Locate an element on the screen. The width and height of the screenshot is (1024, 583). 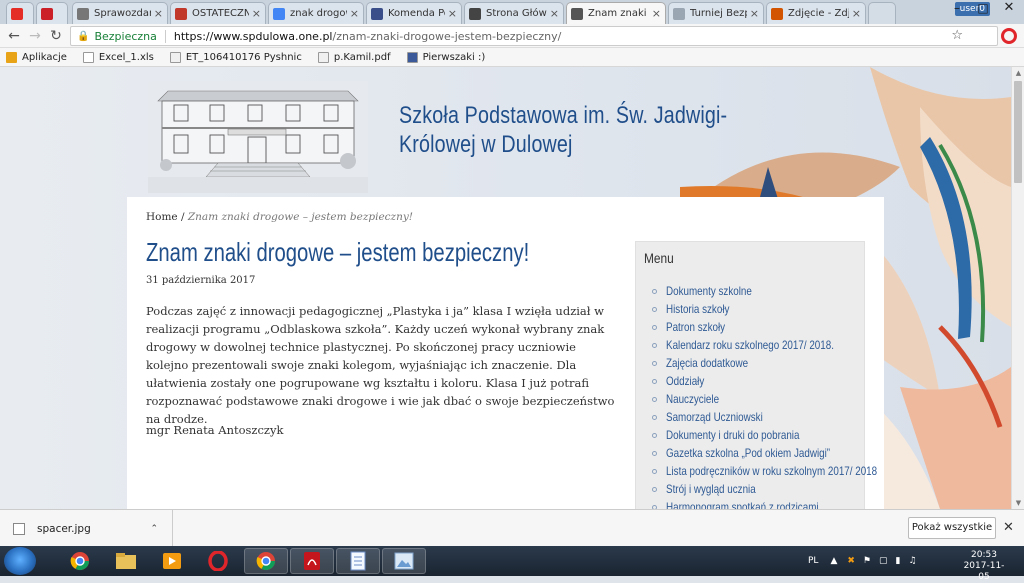
file-explorer-taskbar-icon is located at coordinates (126, 561).